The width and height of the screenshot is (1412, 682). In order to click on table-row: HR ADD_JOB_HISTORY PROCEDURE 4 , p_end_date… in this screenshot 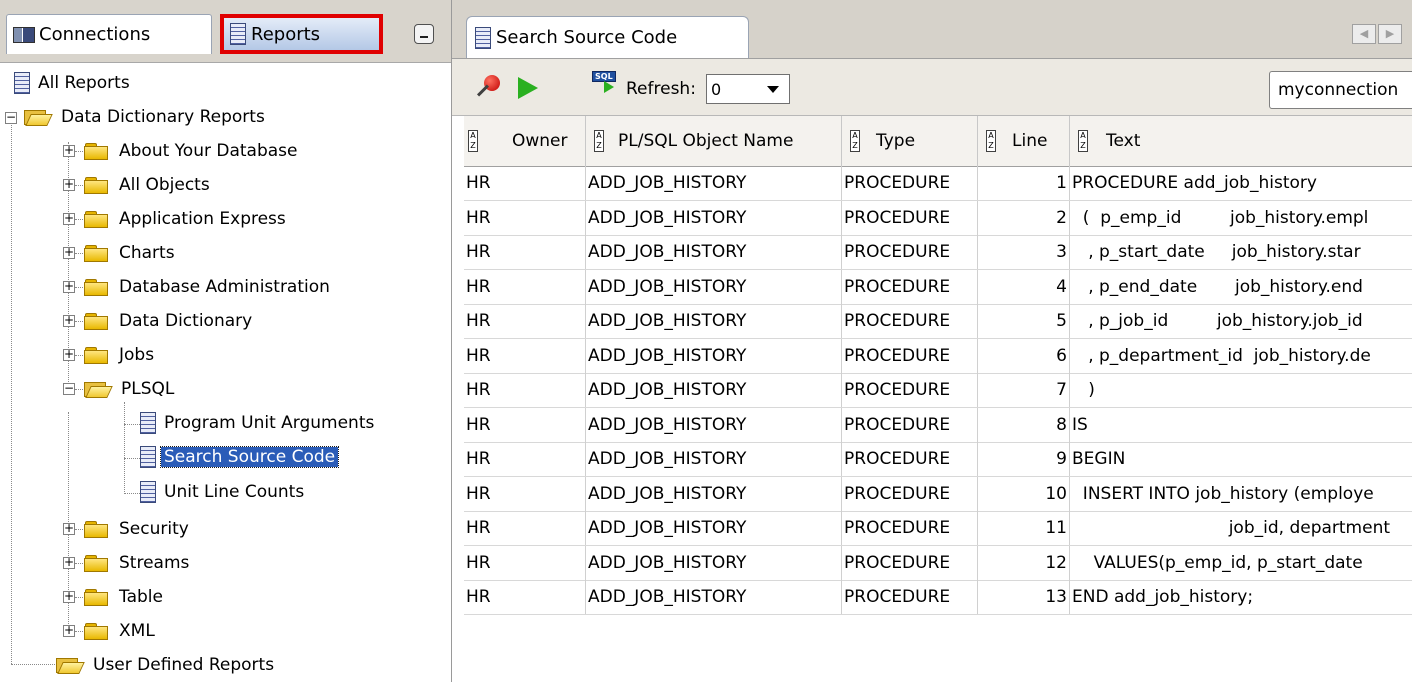, I will do `click(938, 287)`.